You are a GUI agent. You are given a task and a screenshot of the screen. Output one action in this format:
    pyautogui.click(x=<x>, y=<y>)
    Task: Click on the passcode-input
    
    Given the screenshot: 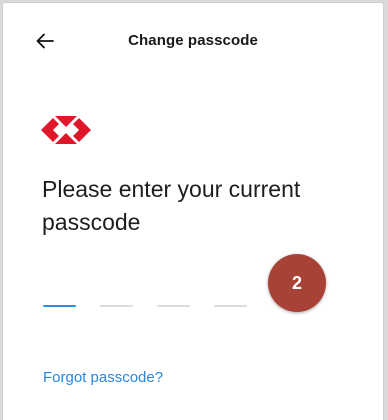 What is the action you would take?
    pyautogui.click(x=157, y=306)
    